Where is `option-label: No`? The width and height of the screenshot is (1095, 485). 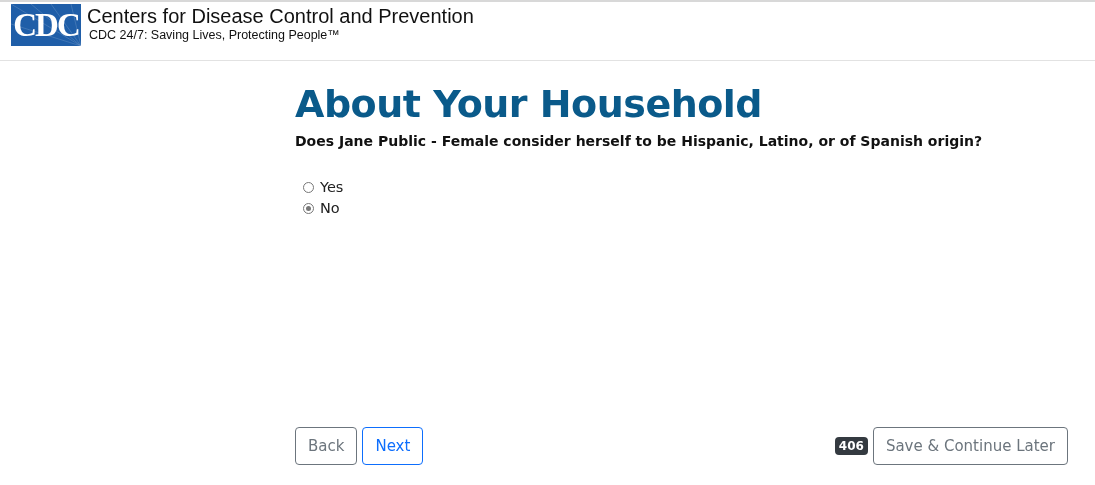 option-label: No is located at coordinates (330, 208).